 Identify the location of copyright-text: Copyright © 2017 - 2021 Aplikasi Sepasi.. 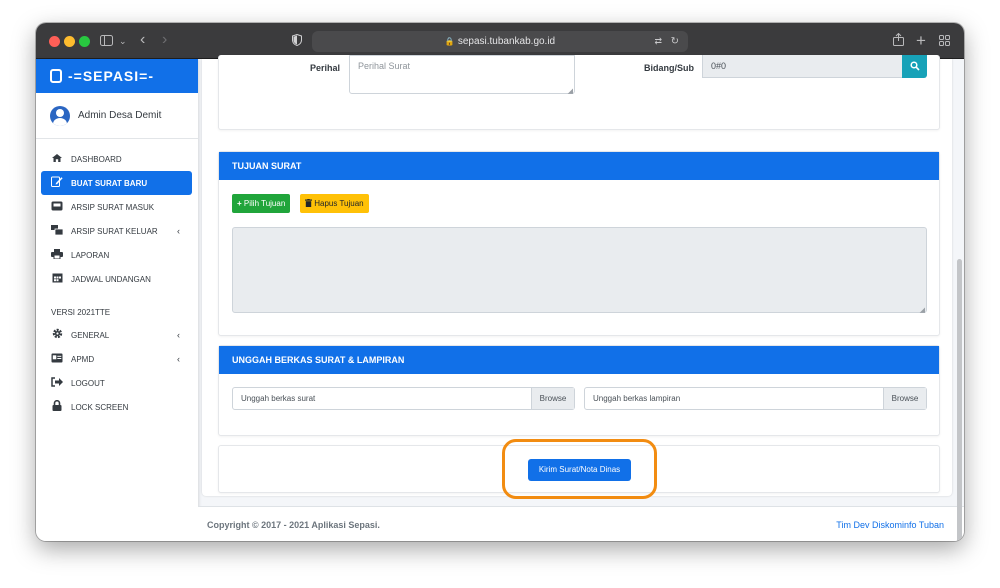
(293, 525).